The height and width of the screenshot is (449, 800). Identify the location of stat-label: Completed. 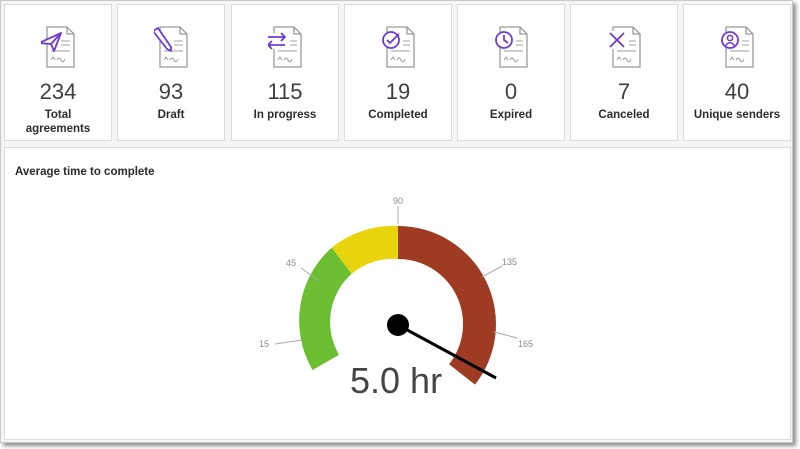
(398, 115).